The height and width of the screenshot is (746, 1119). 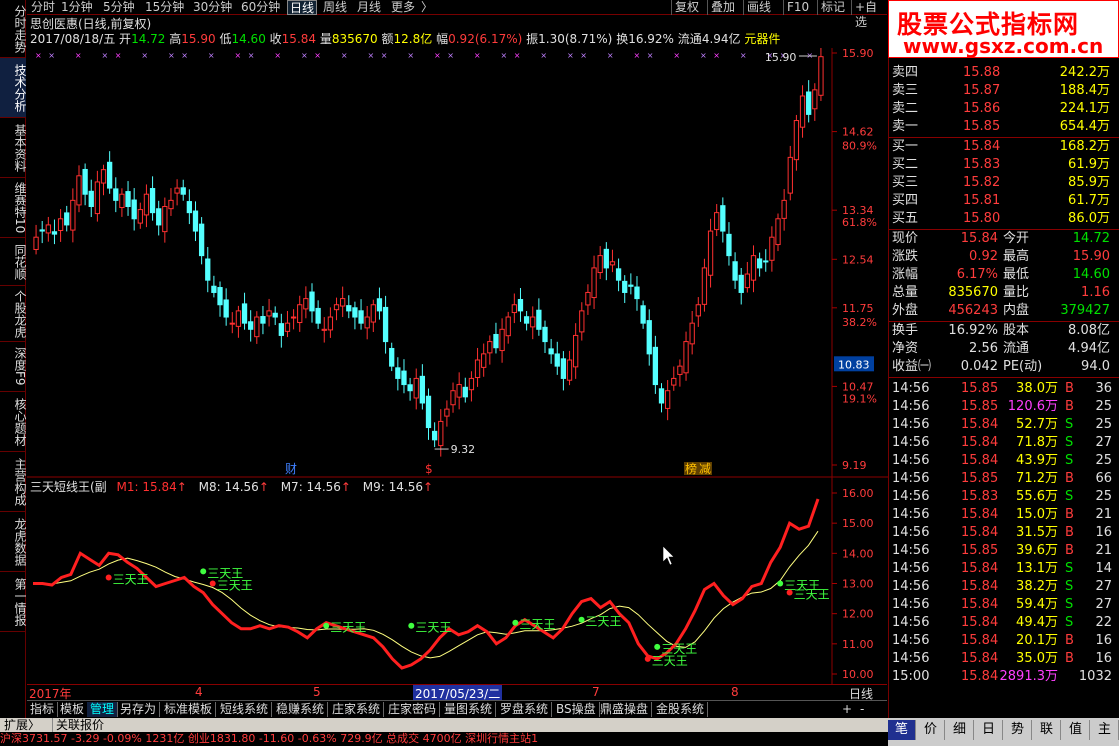 What do you see at coordinates (989, 730) in the screenshot?
I see `panel-tab-3: 日` at bounding box center [989, 730].